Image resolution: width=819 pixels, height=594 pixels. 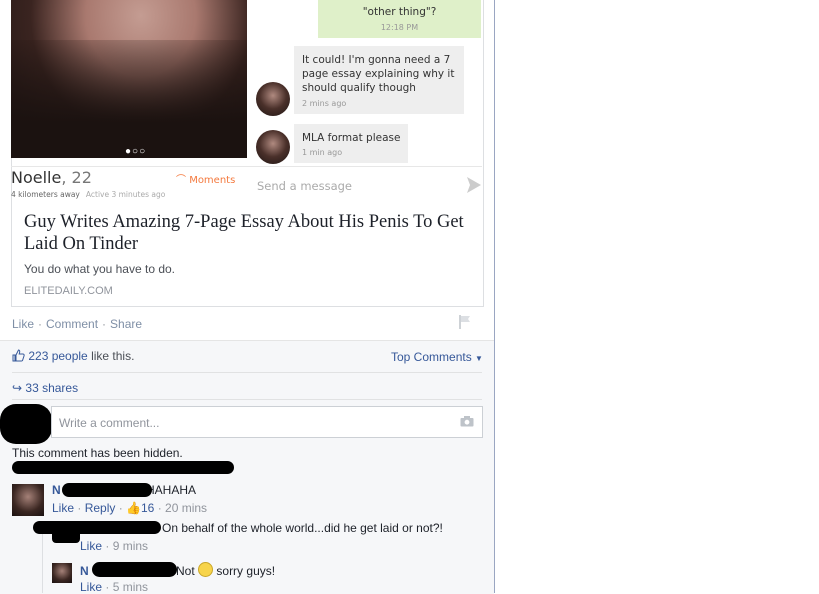 What do you see at coordinates (42, 559) in the screenshot?
I see `reply-thread-line` at bounding box center [42, 559].